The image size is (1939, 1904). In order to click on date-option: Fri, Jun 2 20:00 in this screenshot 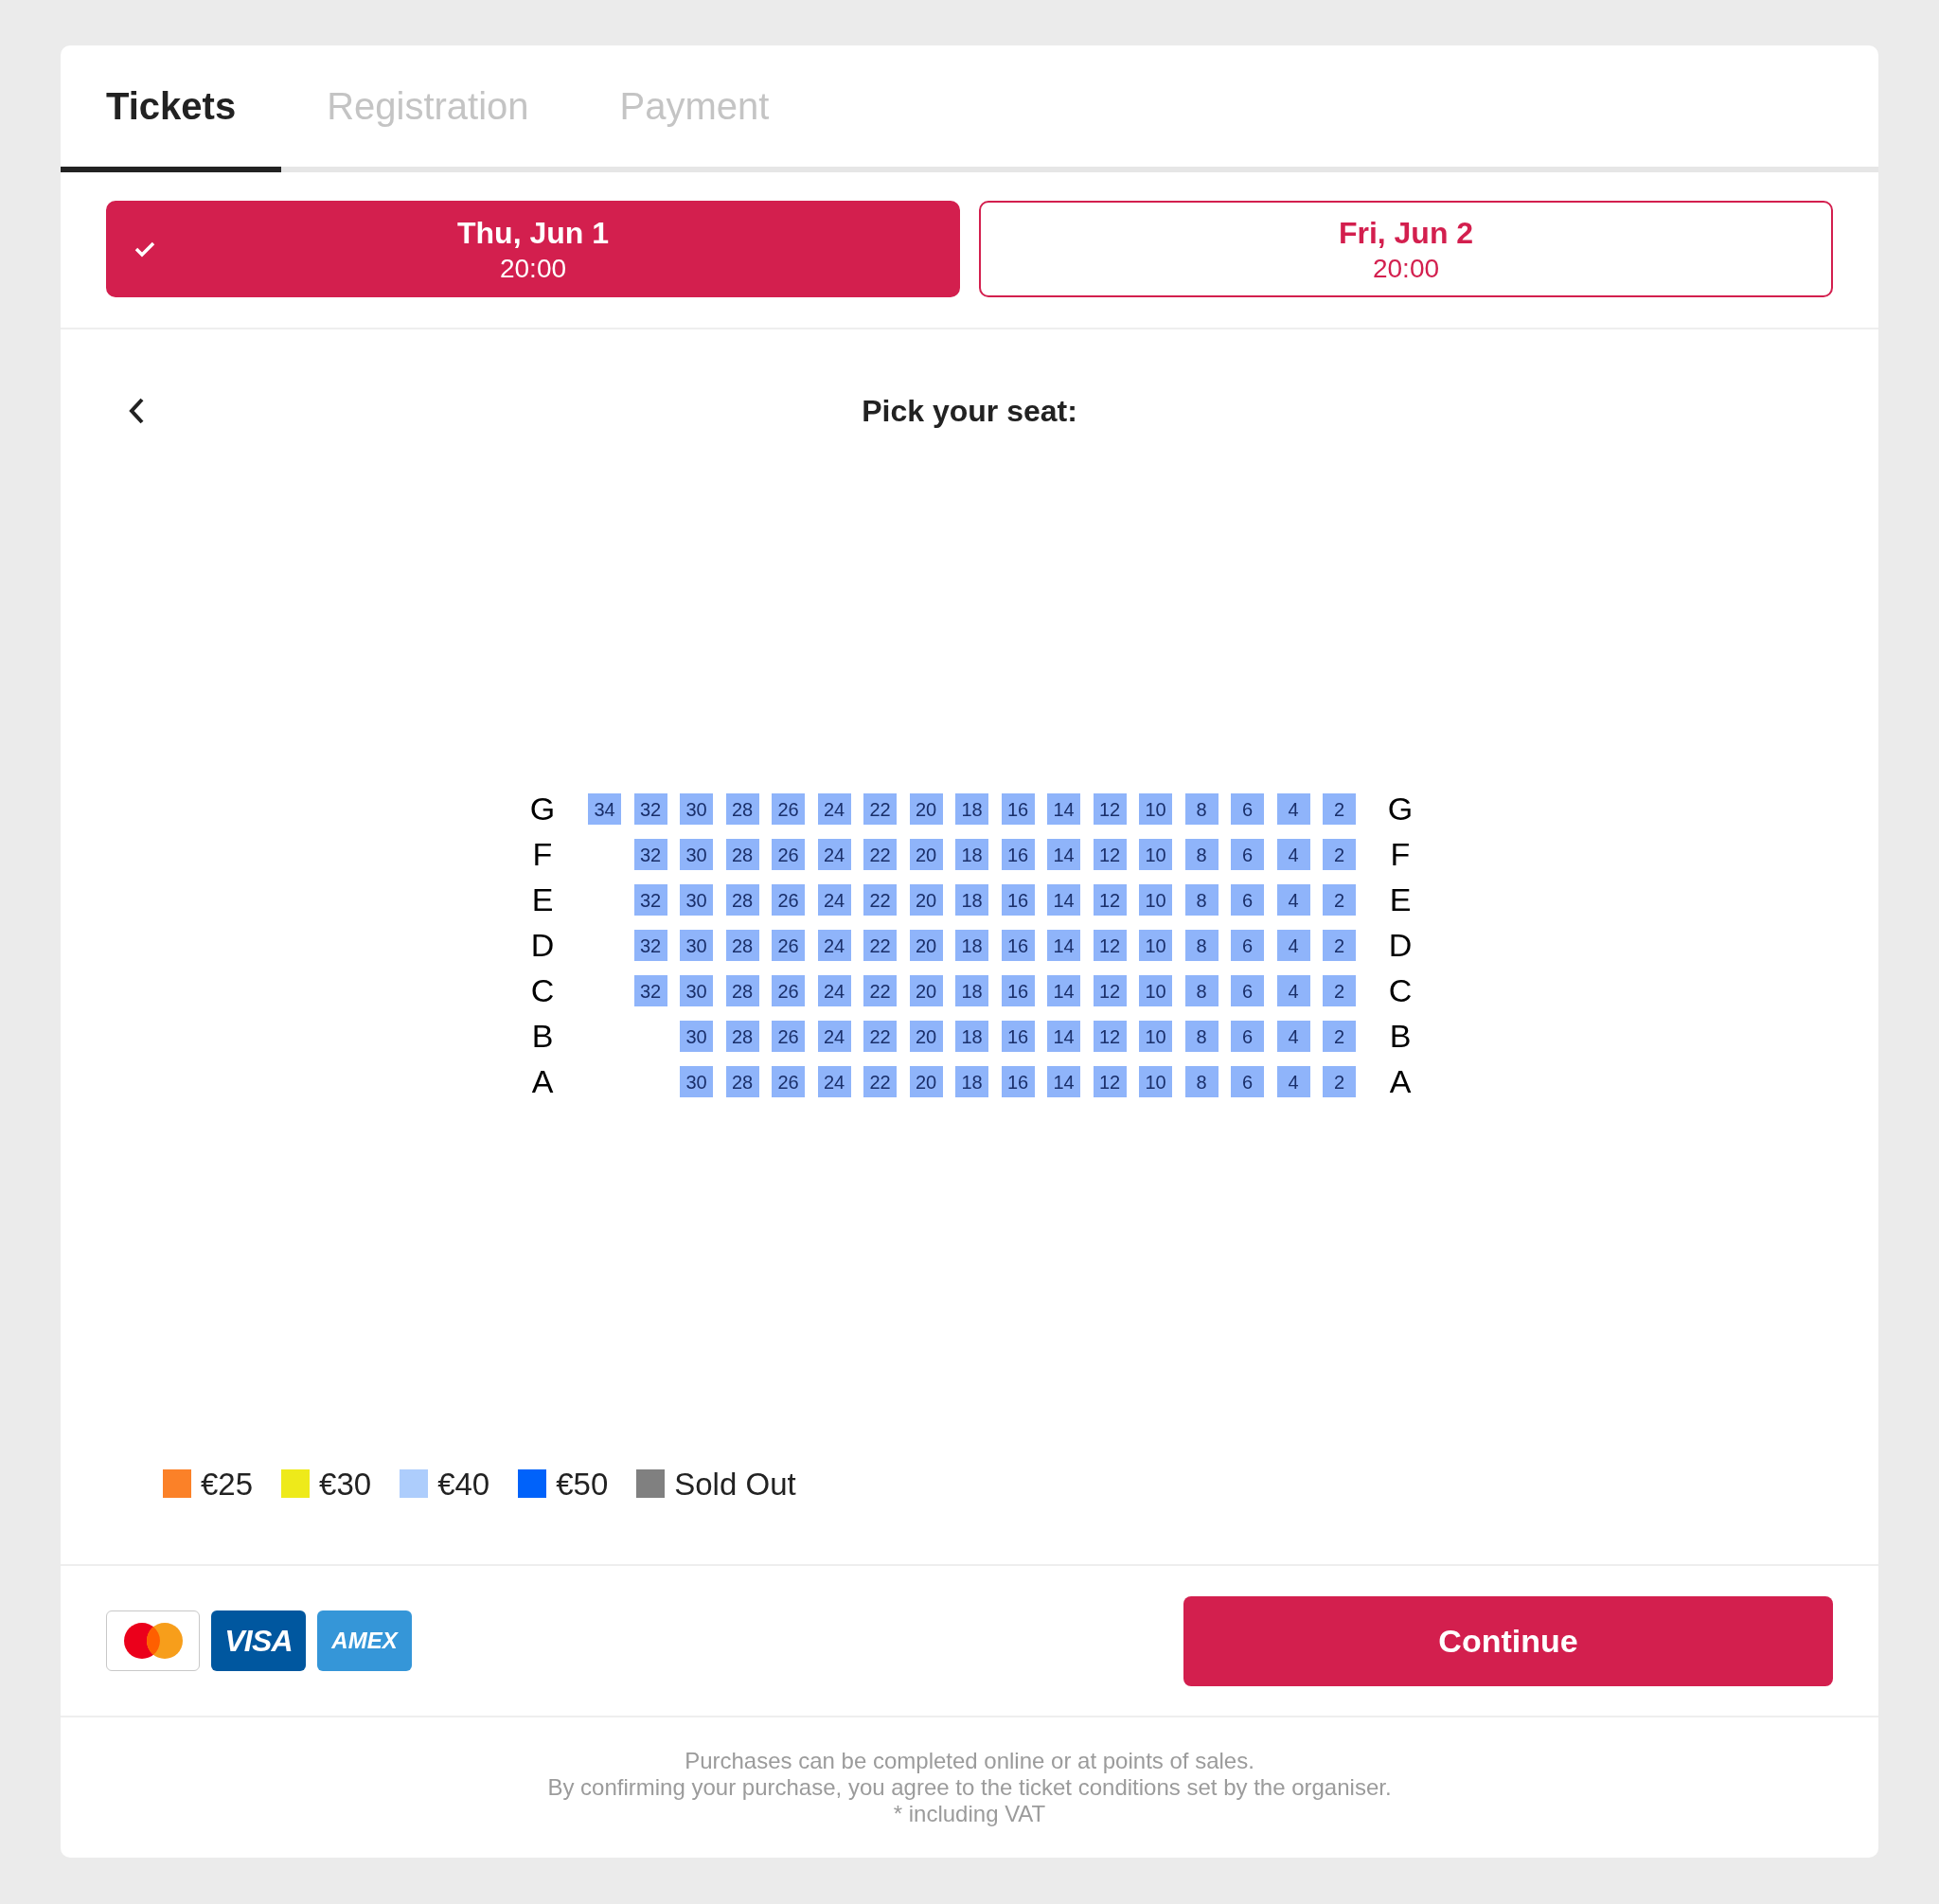, I will do `click(1406, 249)`.